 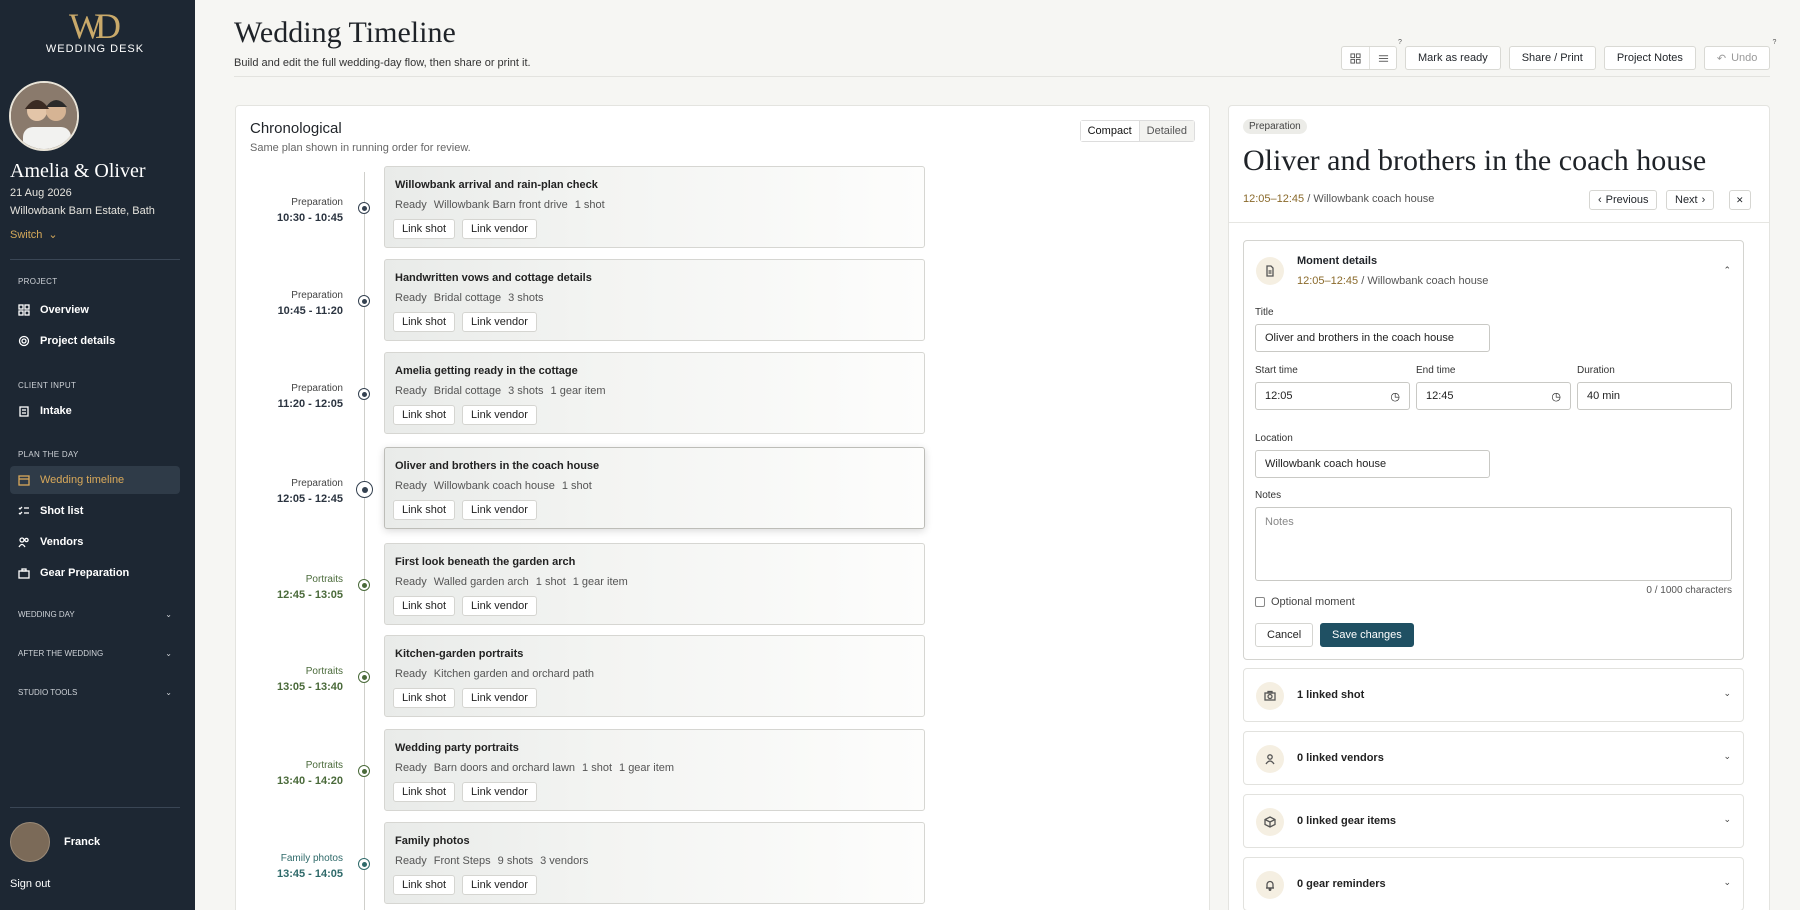 I want to click on button-label: Mark as ready, so click(x=1453, y=58).